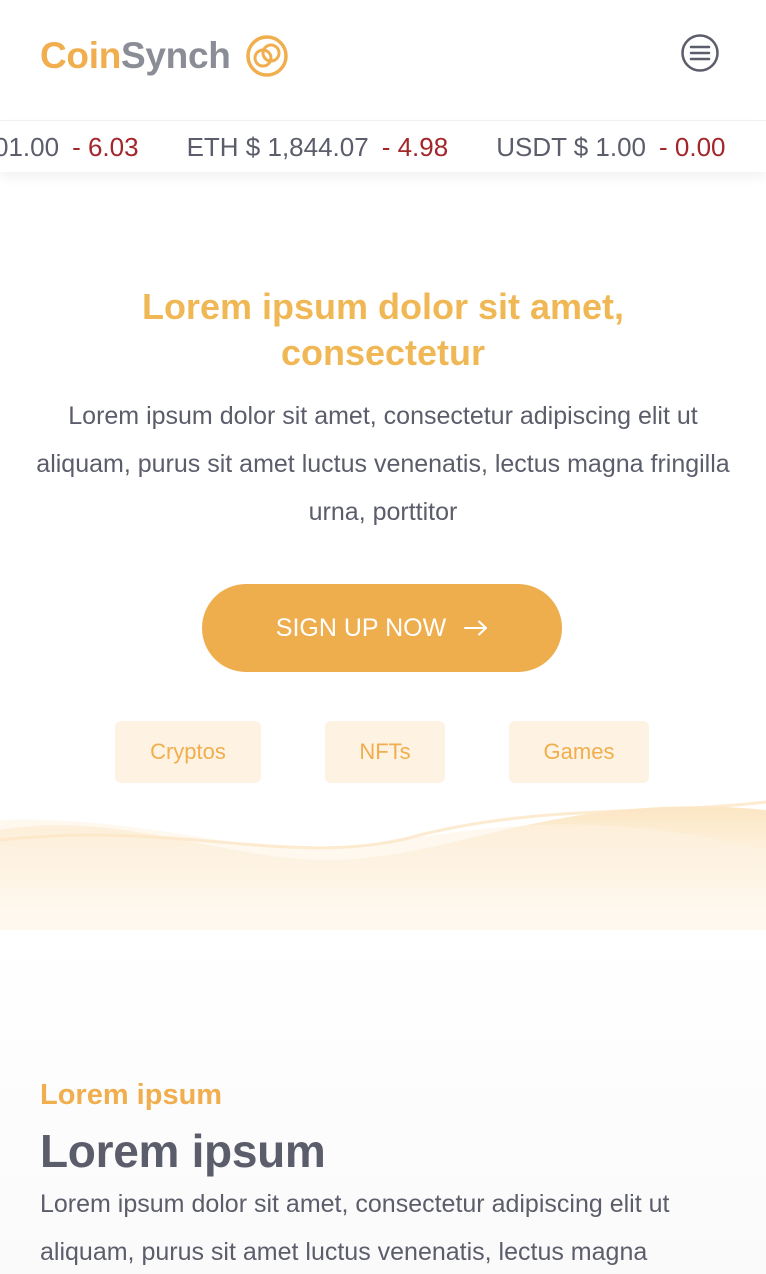  Describe the element at coordinates (571, 146) in the screenshot. I see `ticker-price: USDT $ 1.00` at that location.